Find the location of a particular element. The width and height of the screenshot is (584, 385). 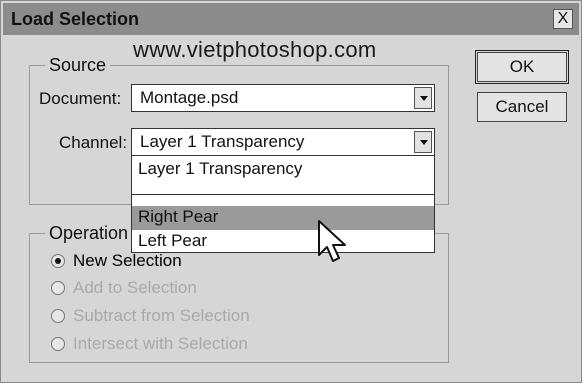

channel-label: Channel: is located at coordinates (93, 142).